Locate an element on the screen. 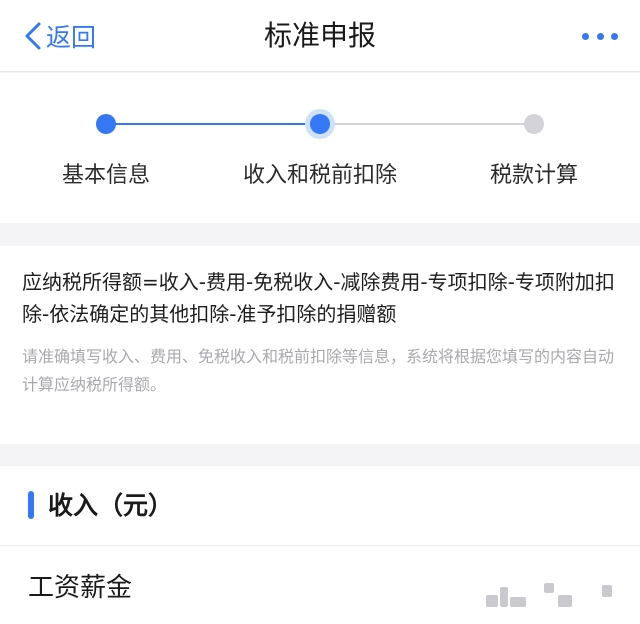 This screenshot has width=640, height=624. income-section-header: 收入（元） is located at coordinates (320, 506).